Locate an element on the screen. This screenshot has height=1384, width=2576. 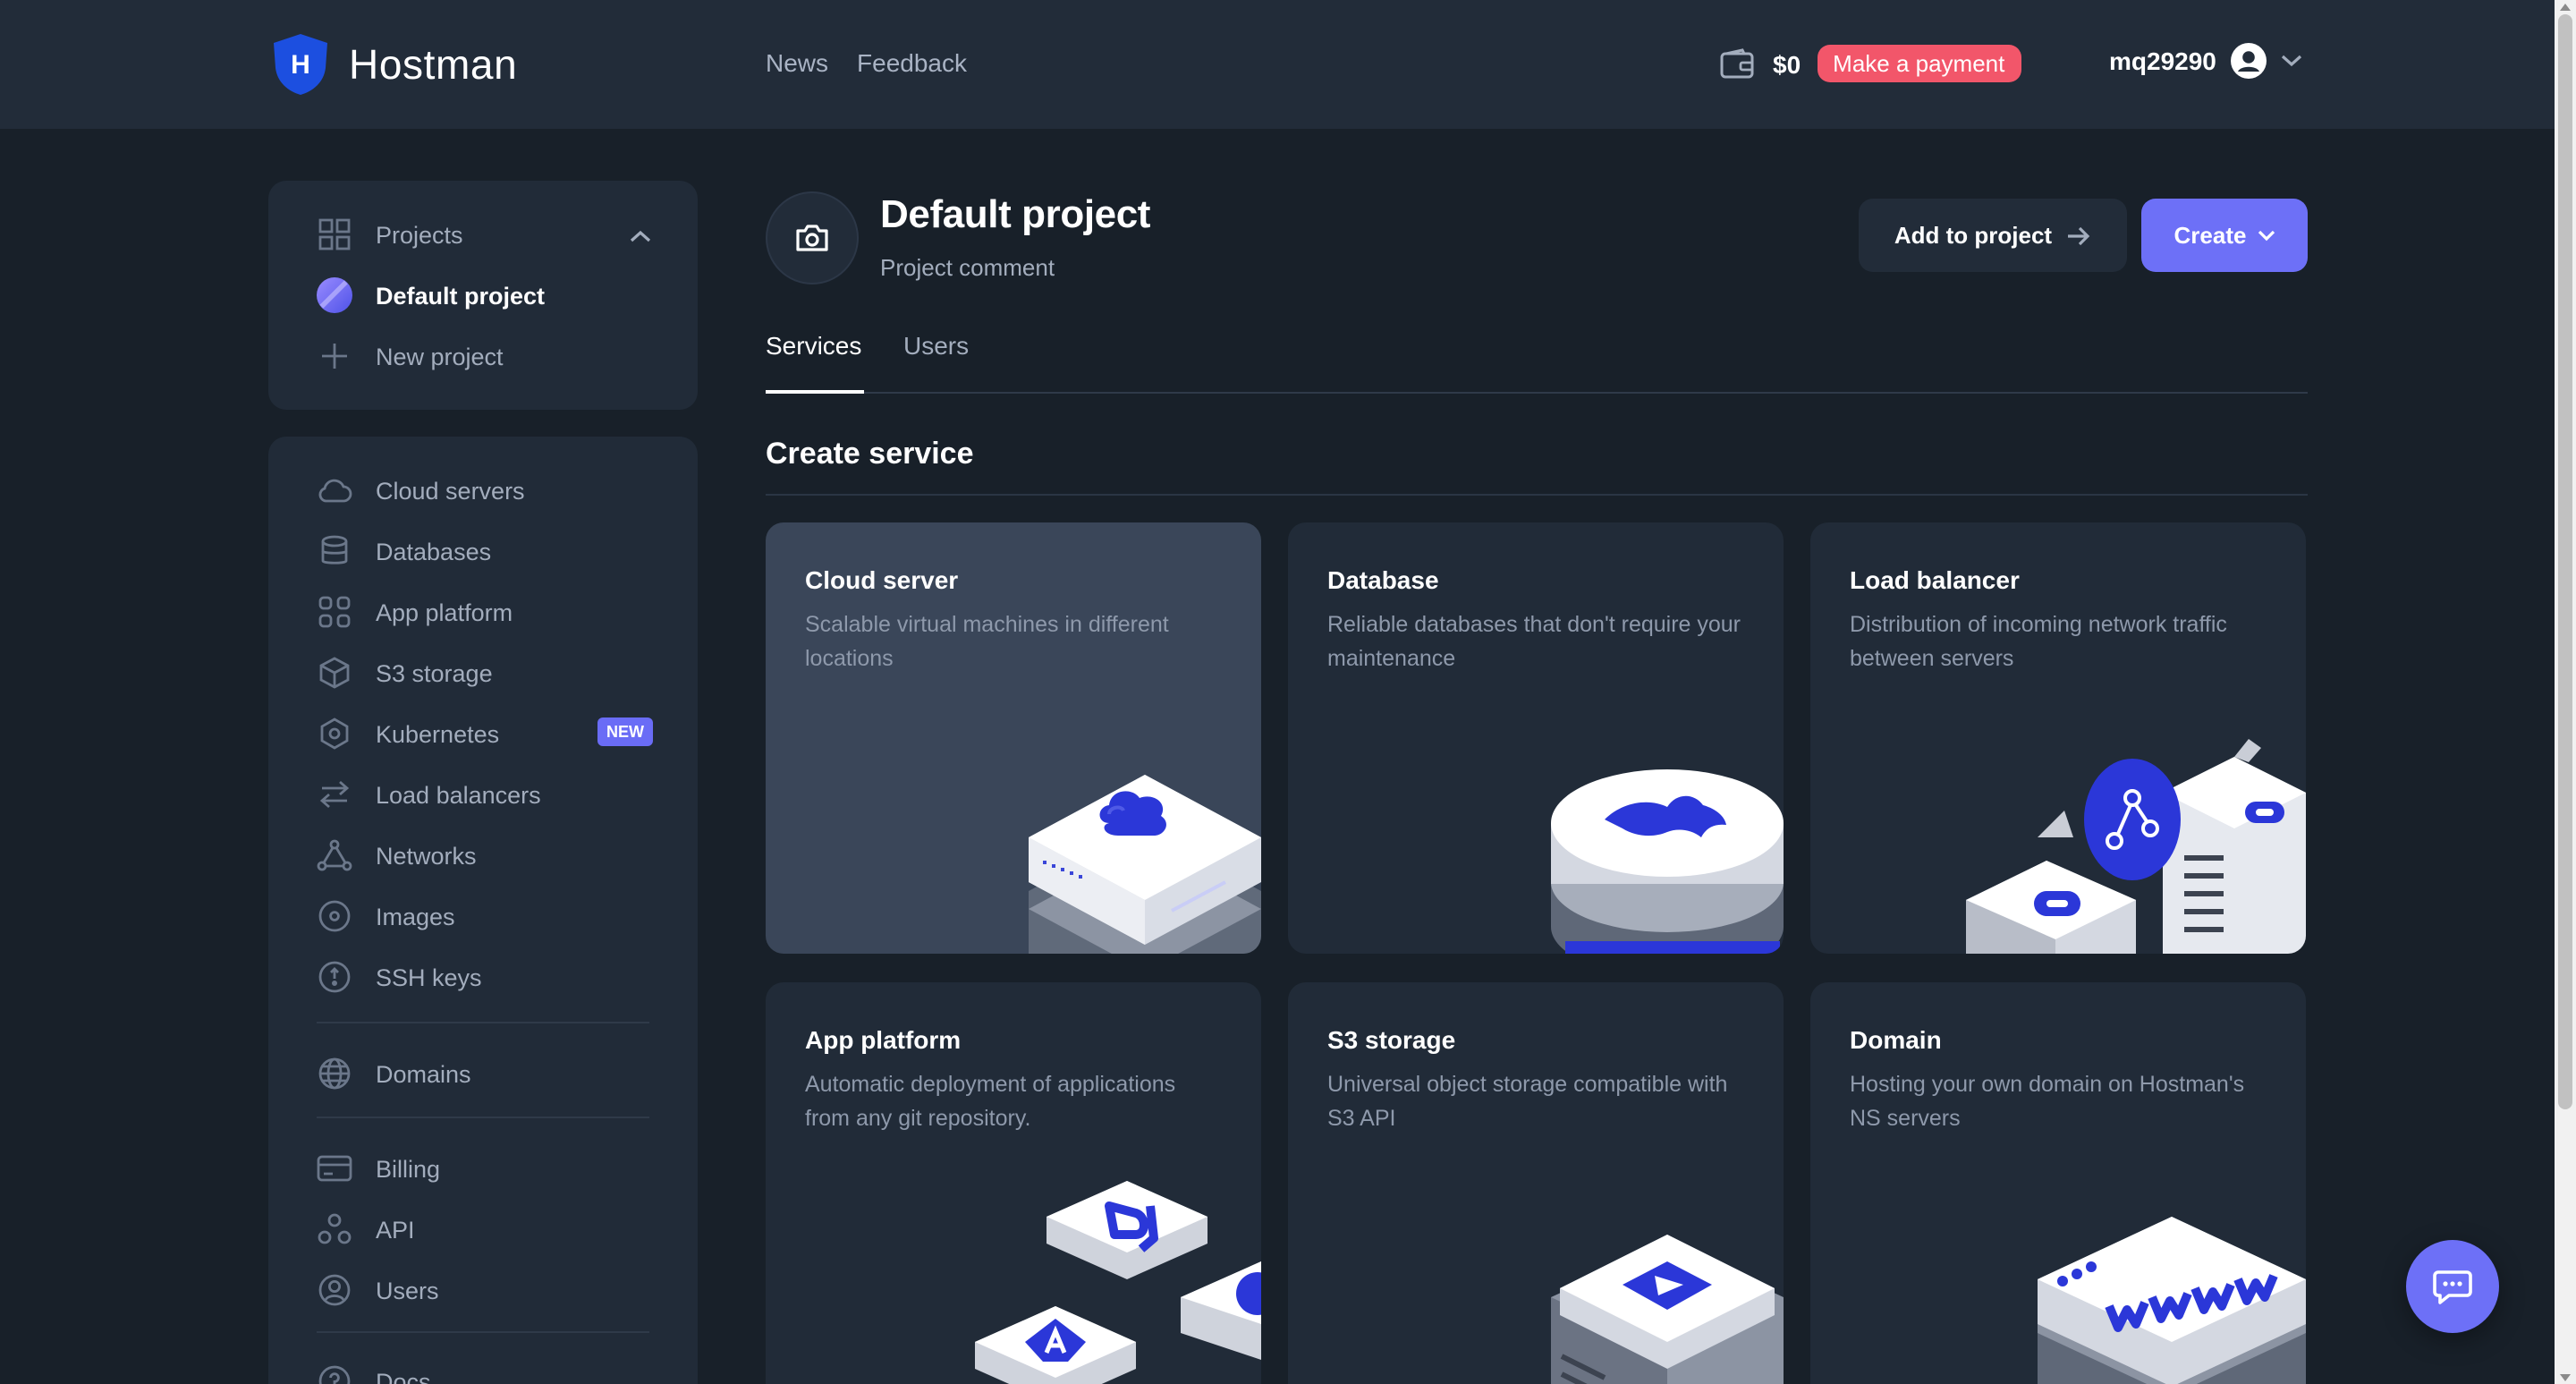
camera-icon is located at coordinates (812, 238).